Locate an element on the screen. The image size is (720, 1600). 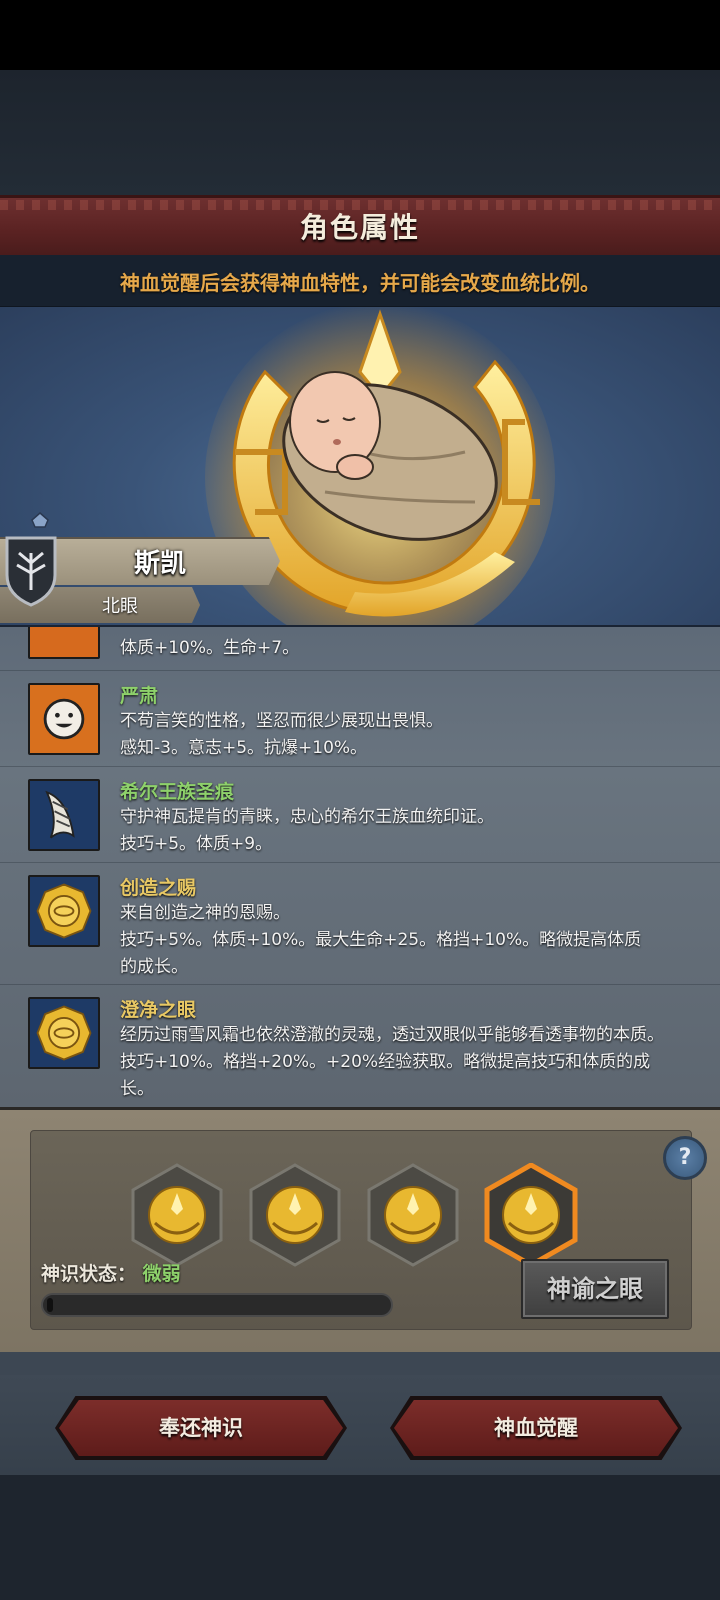
panel-footer is located at coordinates (360, 1363).